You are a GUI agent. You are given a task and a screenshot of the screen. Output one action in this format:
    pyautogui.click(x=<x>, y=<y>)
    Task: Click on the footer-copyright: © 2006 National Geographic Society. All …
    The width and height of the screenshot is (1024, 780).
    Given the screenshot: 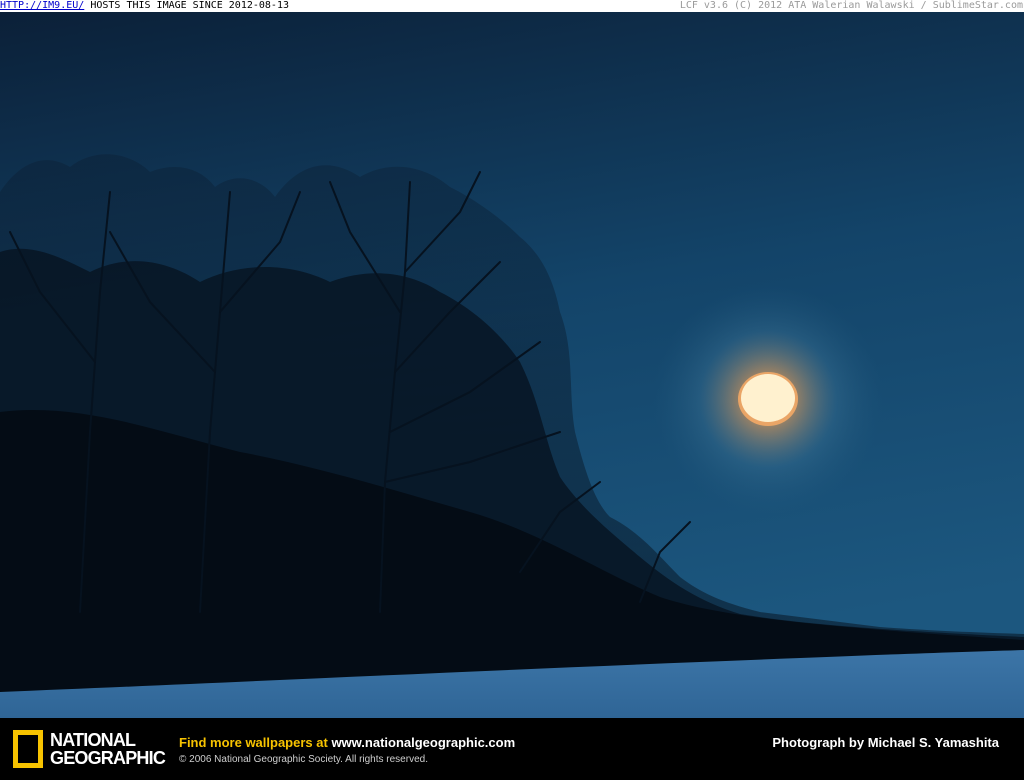 What is the action you would take?
    pyautogui.click(x=303, y=759)
    